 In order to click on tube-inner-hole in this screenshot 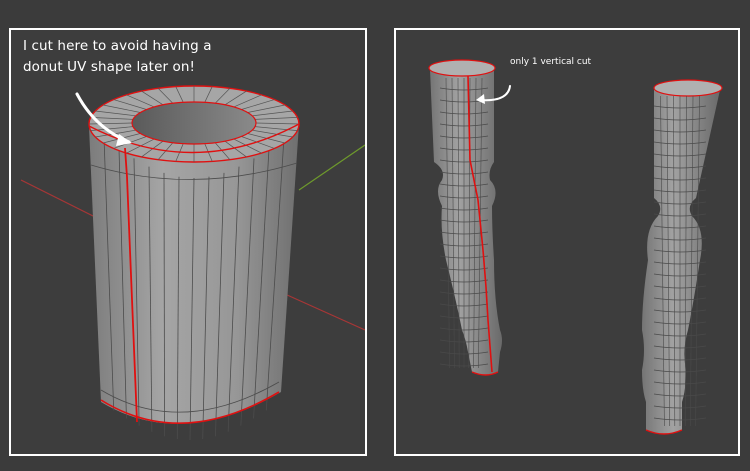, I will do `click(194, 123)`.